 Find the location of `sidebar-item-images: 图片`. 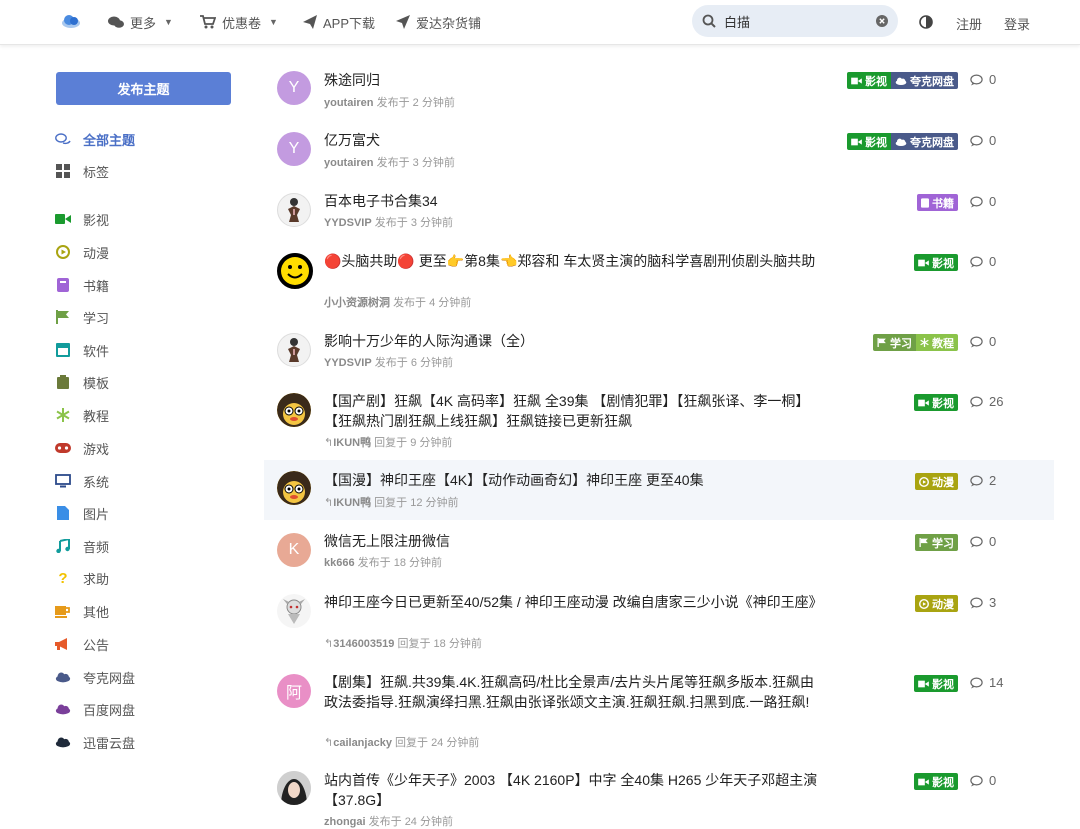

sidebar-item-images: 图片 is located at coordinates (82, 513).